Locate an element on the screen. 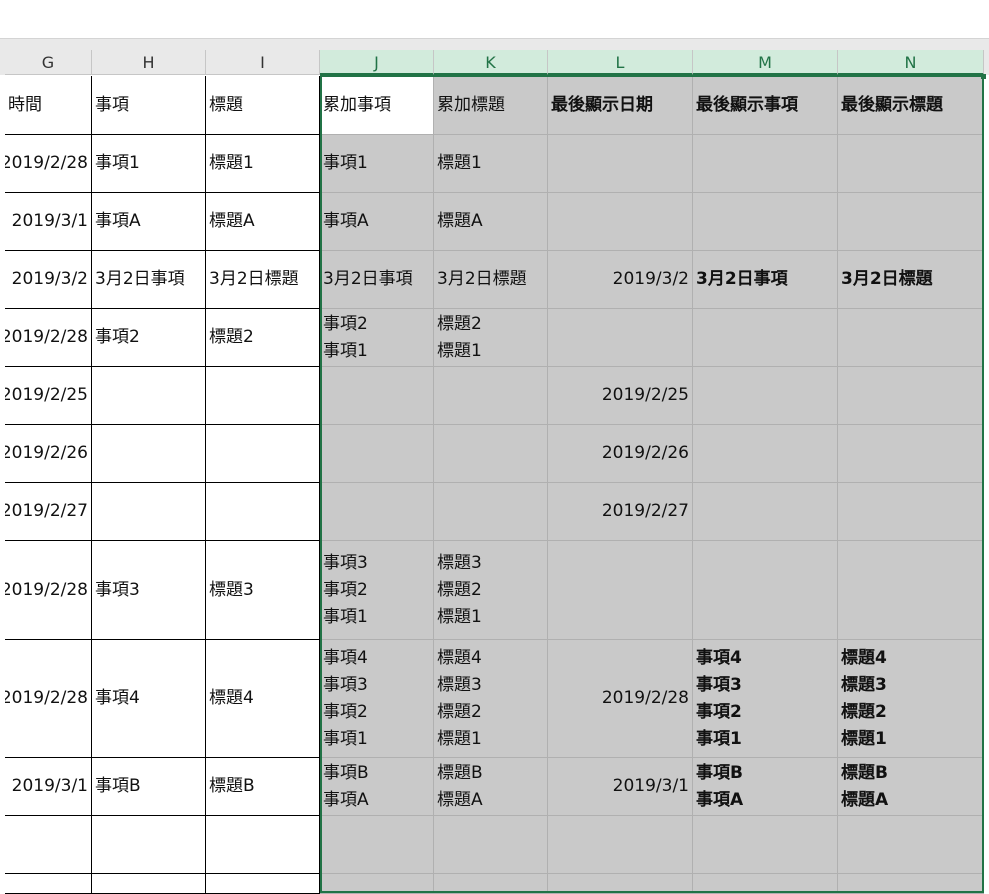 The height and width of the screenshot is (894, 989). cell-m-3: 3月2日事項 is located at coordinates (765, 280).